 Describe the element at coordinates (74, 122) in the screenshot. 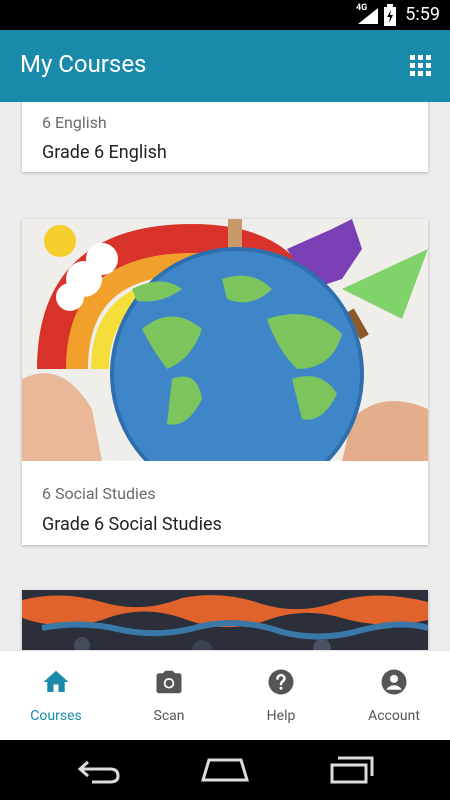

I see `course-code: 6 English` at that location.